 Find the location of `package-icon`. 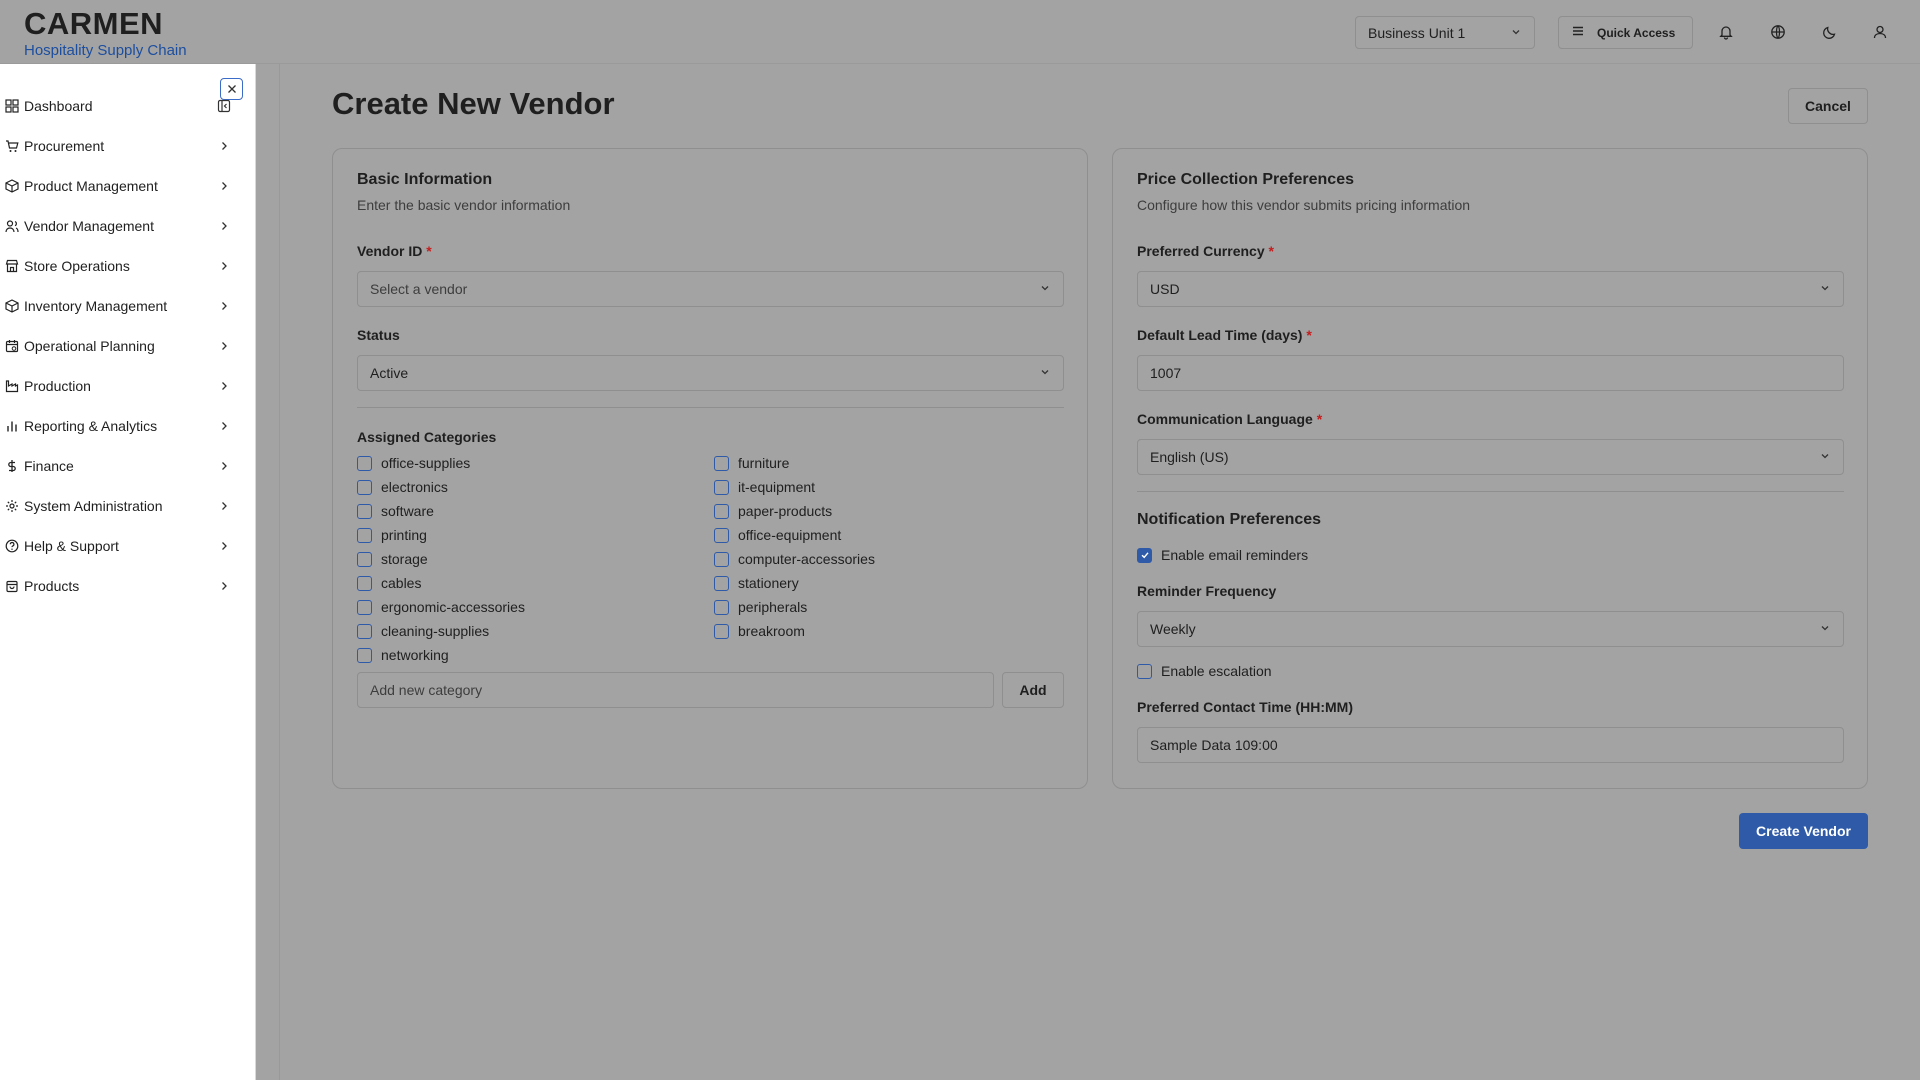

package-icon is located at coordinates (12, 186).